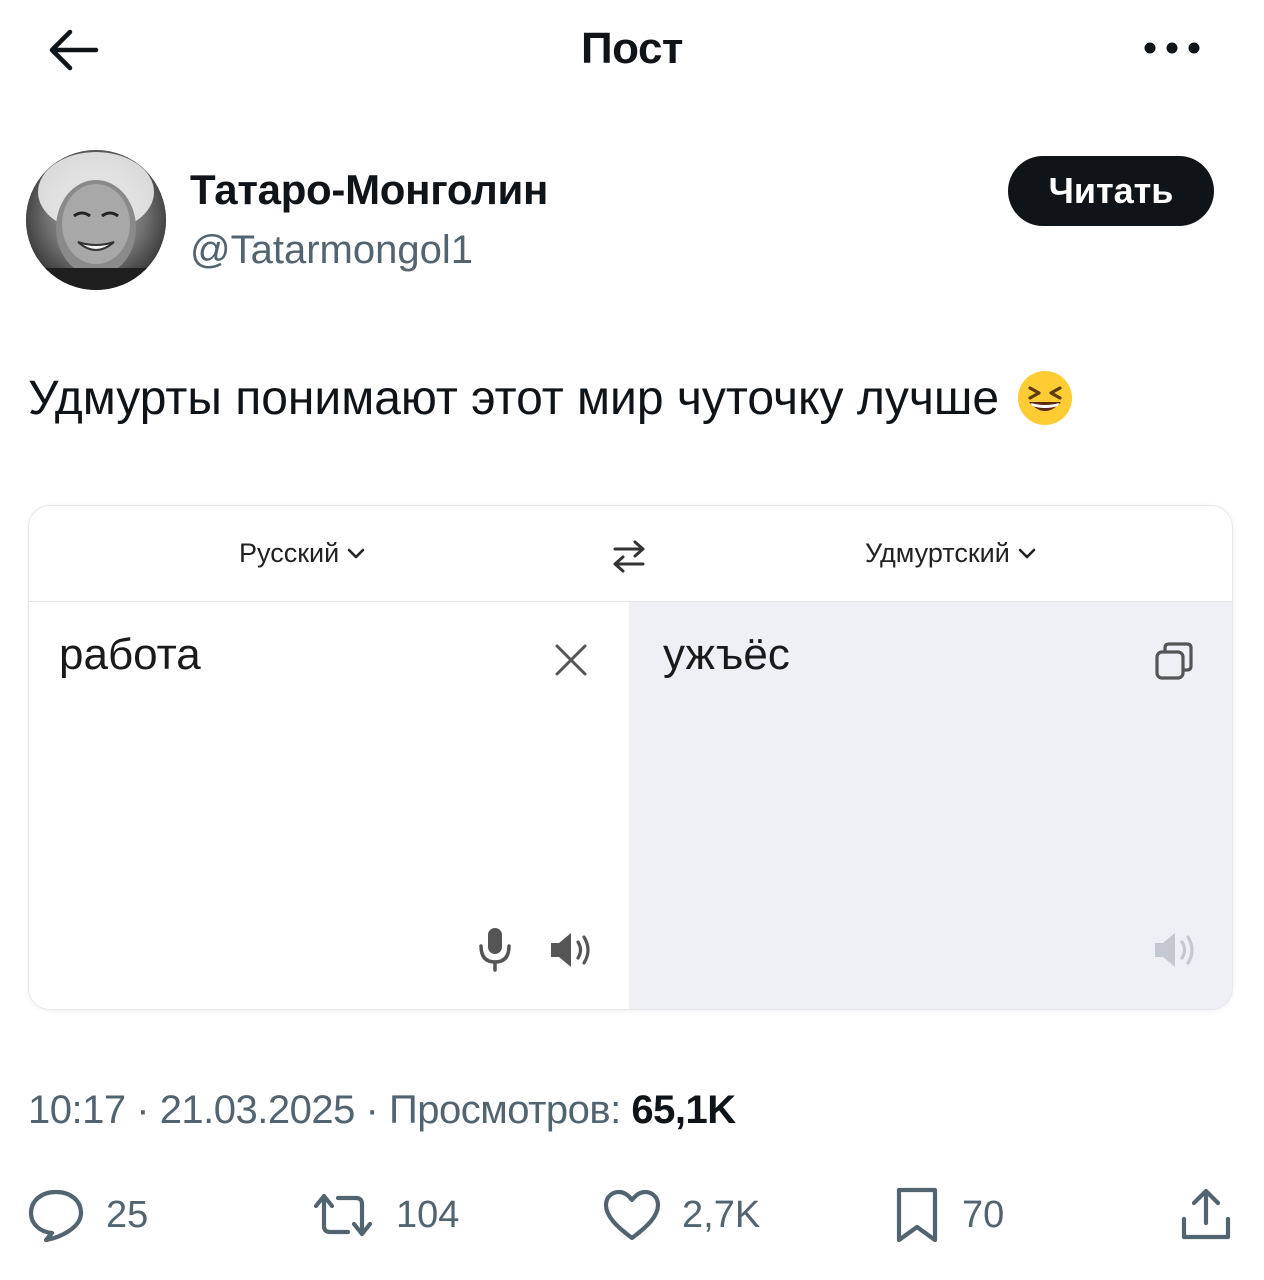 This screenshot has height=1280, width=1264. Describe the element at coordinates (1045, 398) in the screenshot. I see `grinning-squinting-face-icon` at that location.